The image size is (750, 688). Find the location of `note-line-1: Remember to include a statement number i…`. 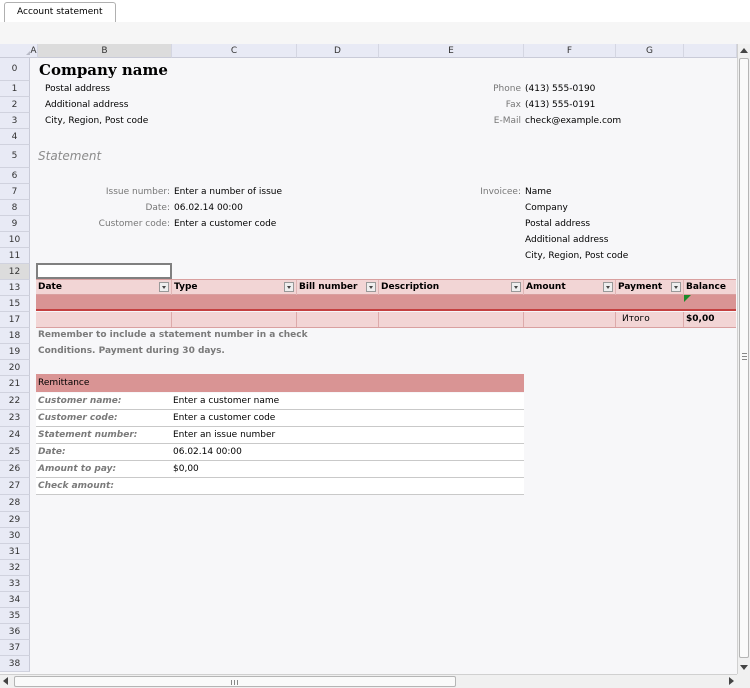

note-line-1: Remember to include a statement number i… is located at coordinates (173, 335).